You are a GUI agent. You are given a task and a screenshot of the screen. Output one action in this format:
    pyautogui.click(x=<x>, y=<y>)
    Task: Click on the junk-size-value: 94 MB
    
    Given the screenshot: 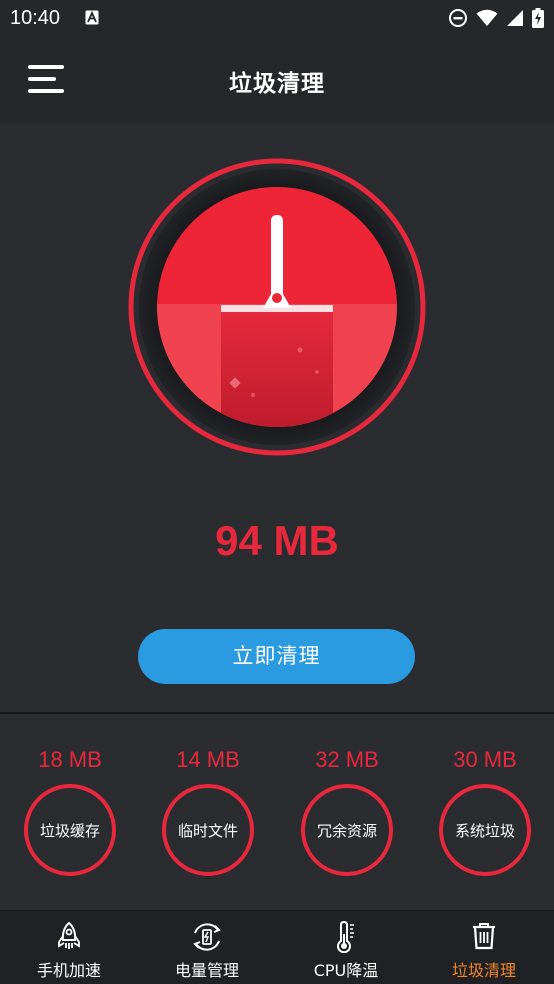 What is the action you would take?
    pyautogui.click(x=277, y=540)
    